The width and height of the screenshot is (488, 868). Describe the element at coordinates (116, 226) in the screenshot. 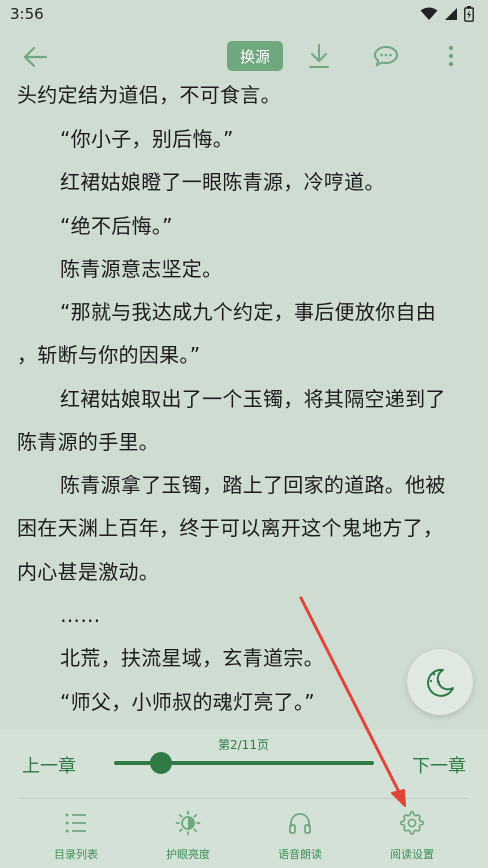

I see `text-line: “绝不后悔。”` at that location.